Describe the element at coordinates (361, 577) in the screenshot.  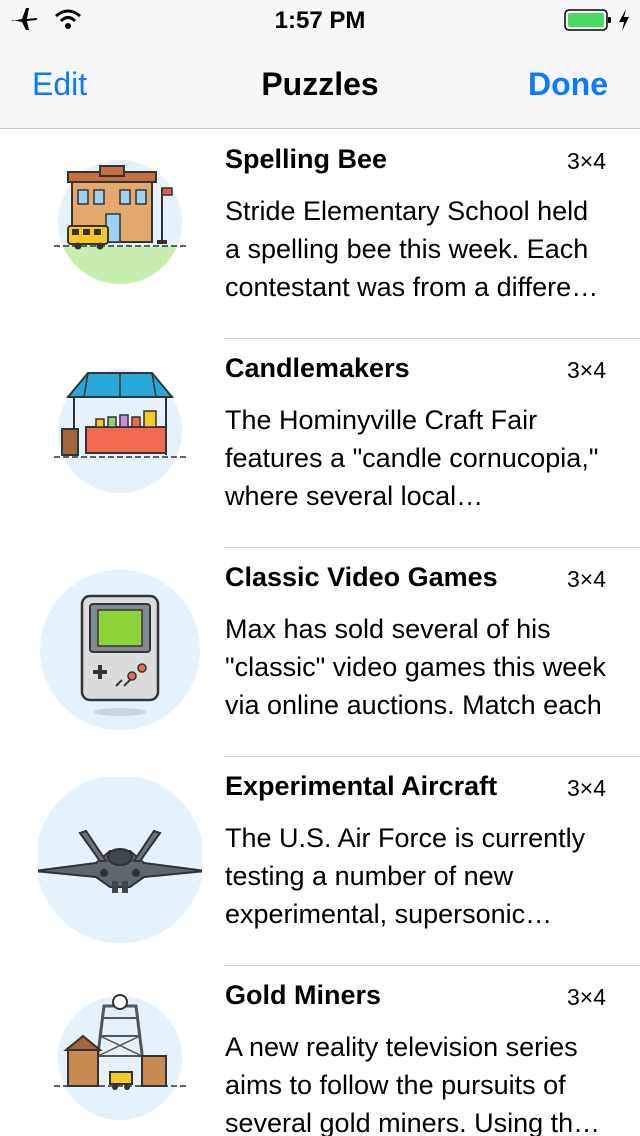
I see `puzzle-title: Classic Video Games` at that location.